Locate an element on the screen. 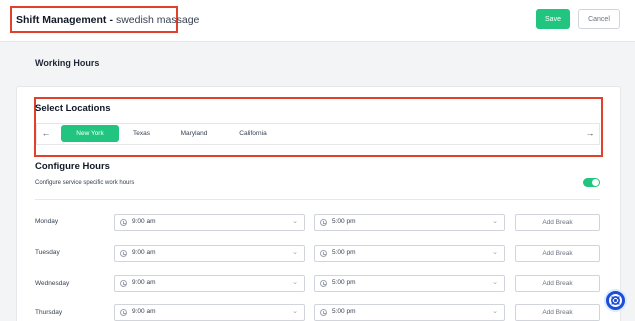  divider is located at coordinates (317, 199).